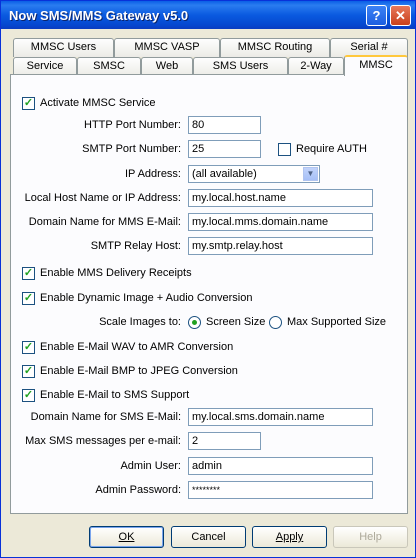  What do you see at coordinates (103, 441) in the screenshot?
I see `max-sms-label: Max SMS messages per e-mail:` at bounding box center [103, 441].